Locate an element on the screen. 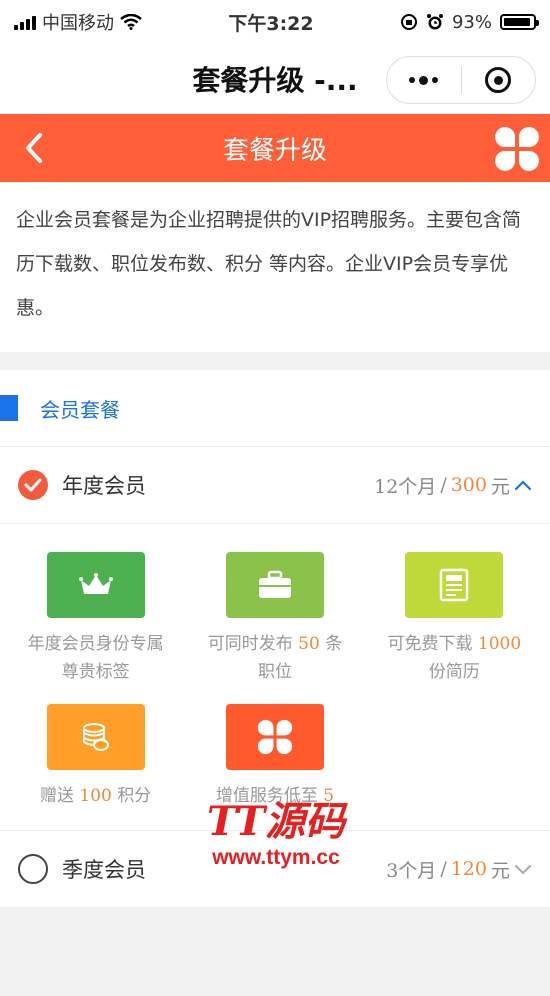 The image size is (550, 996). apps-icon is located at coordinates (275, 737).